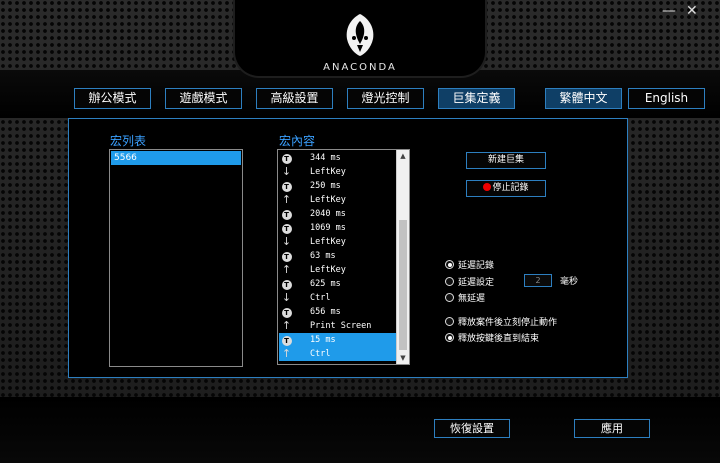 This screenshot has height=463, width=720. I want to click on delay-record-label: 延遲記錄, so click(476, 266).